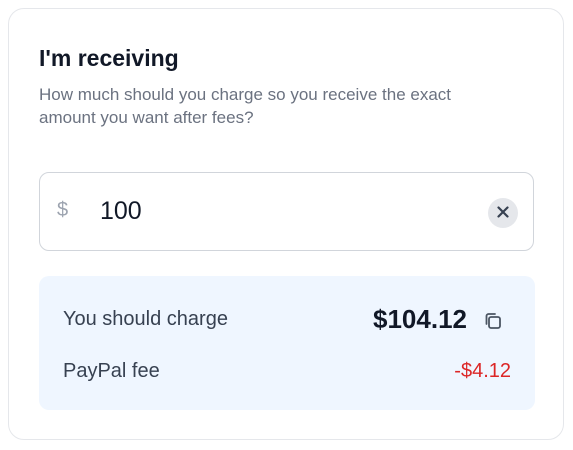 The height and width of the screenshot is (450, 573). What do you see at coordinates (109, 58) in the screenshot?
I see `card-title: I'm receiving` at bounding box center [109, 58].